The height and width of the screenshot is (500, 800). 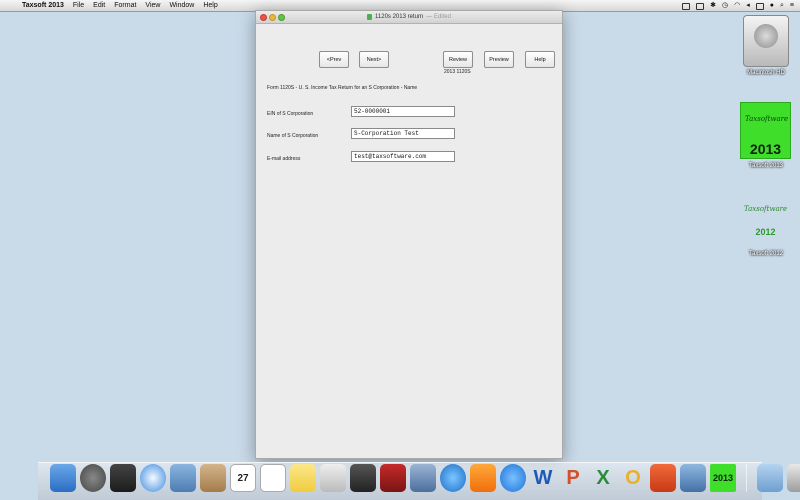 I want to click on ein-label: EIN of S Corporation, so click(x=290, y=114).